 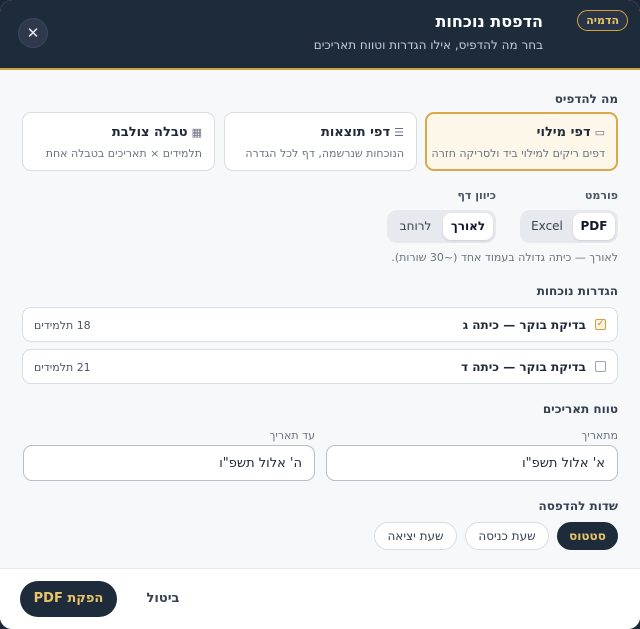 I want to click on option-title: דפי תוצאות, so click(x=355, y=132).